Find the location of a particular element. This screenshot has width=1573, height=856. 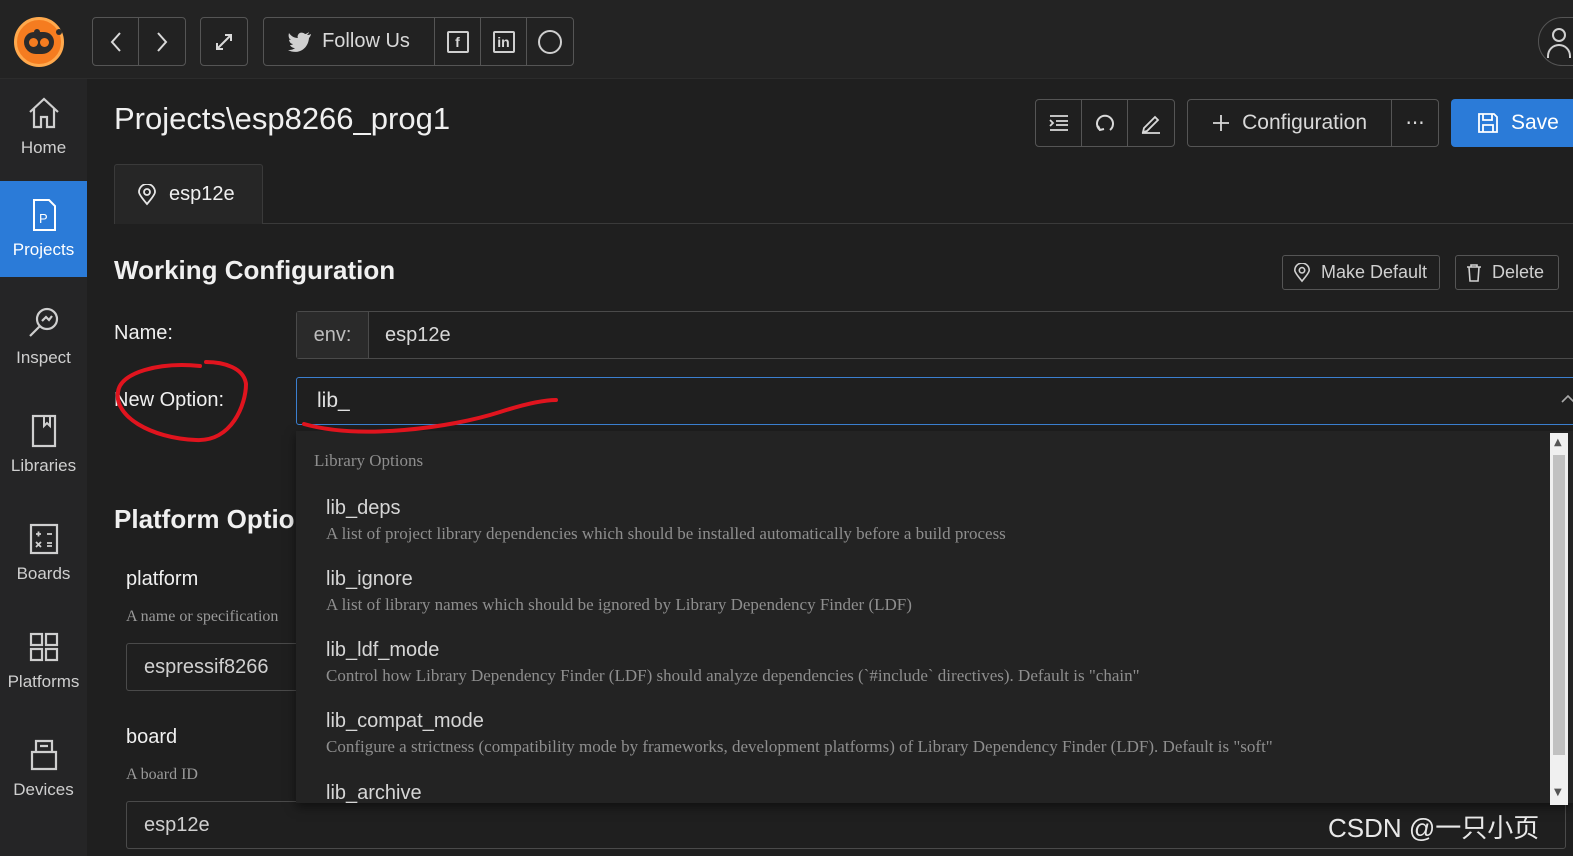

option-name: lib_archive is located at coordinates (374, 792).